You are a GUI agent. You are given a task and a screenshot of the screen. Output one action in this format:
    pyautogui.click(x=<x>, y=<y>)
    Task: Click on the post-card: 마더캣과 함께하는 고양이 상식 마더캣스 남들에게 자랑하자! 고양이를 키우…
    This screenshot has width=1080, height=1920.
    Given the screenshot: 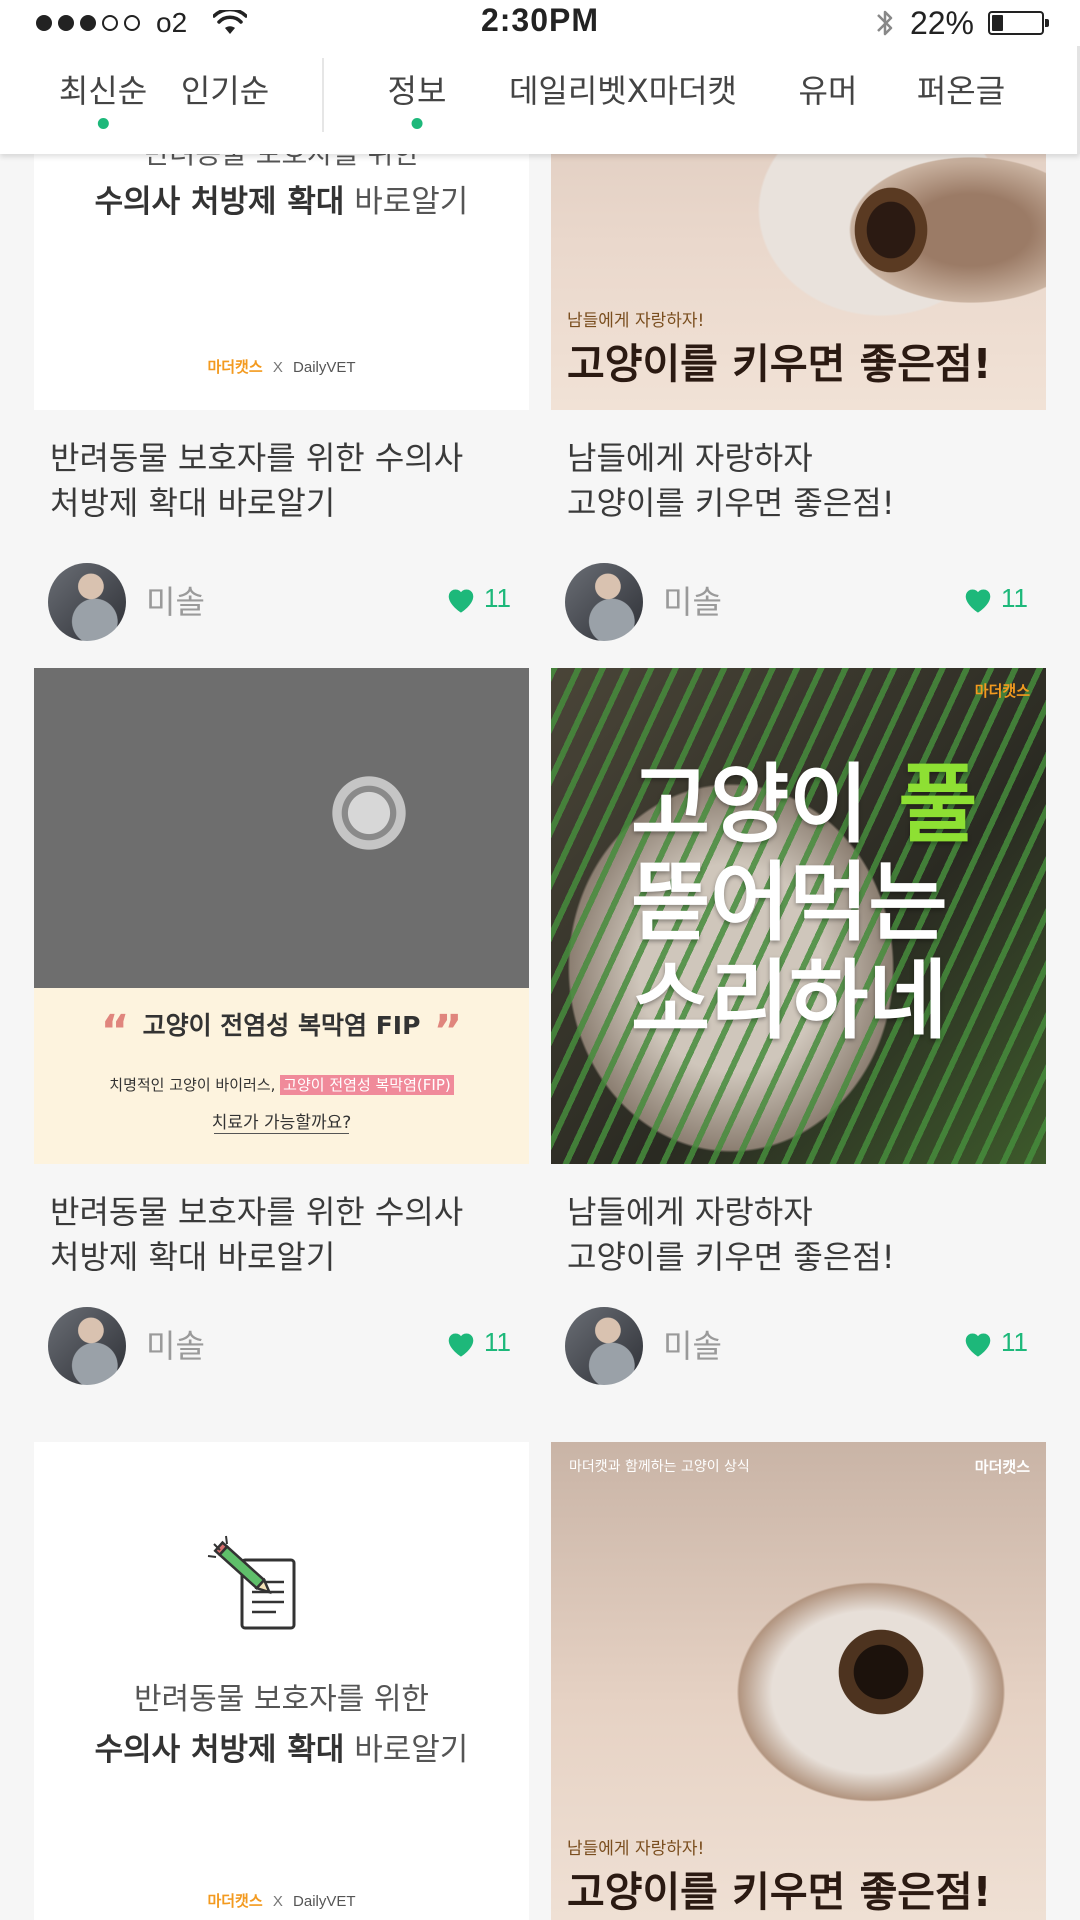 What is the action you would take?
    pyautogui.click(x=798, y=1681)
    